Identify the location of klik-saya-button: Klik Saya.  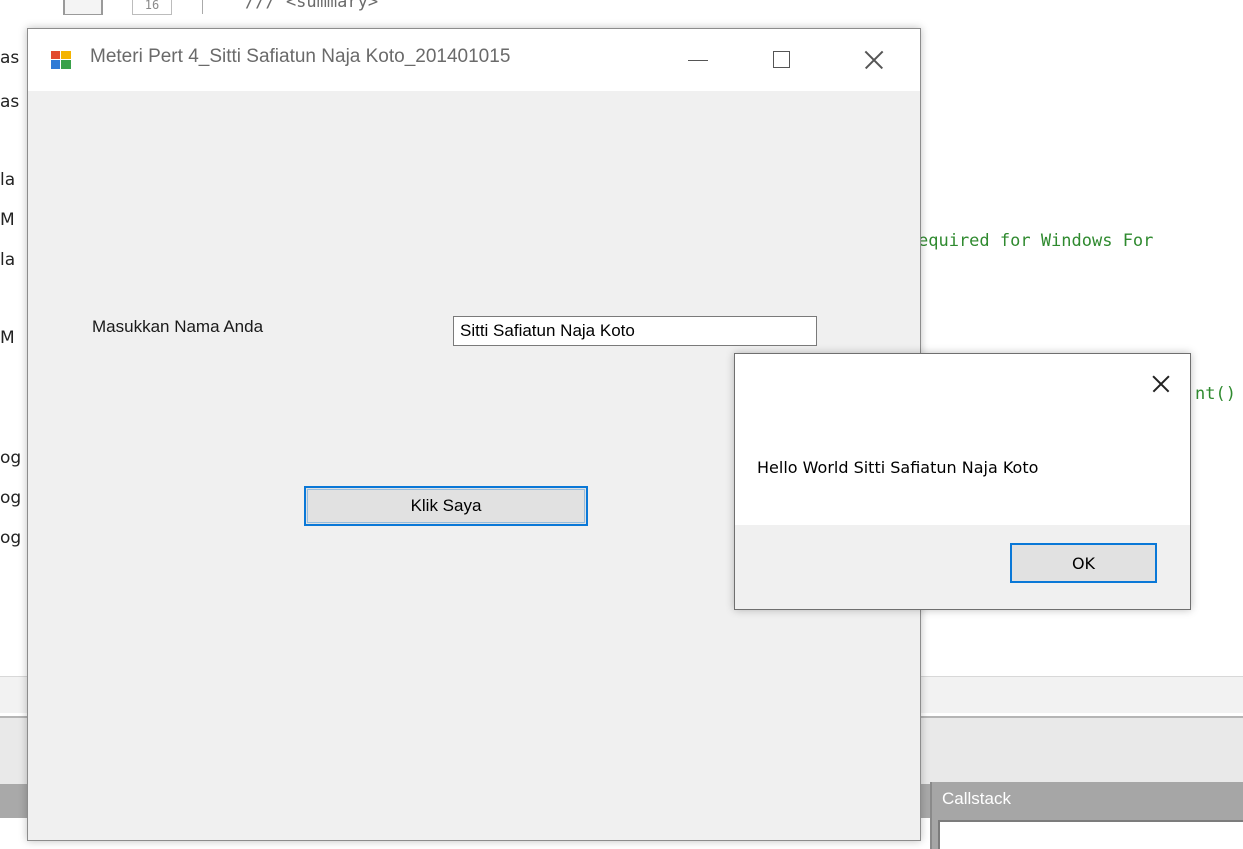
(446, 506).